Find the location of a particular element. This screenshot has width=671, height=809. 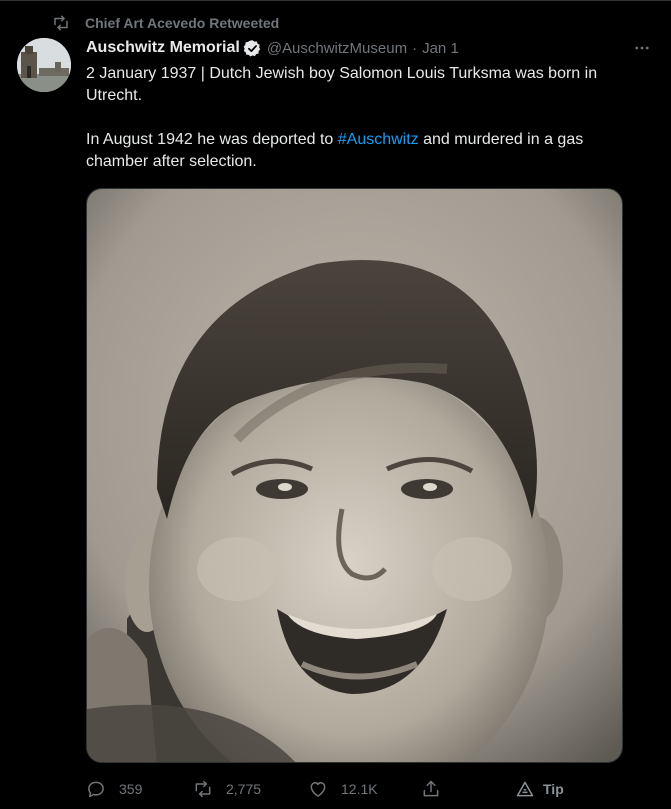

share-button is located at coordinates (431, 789).